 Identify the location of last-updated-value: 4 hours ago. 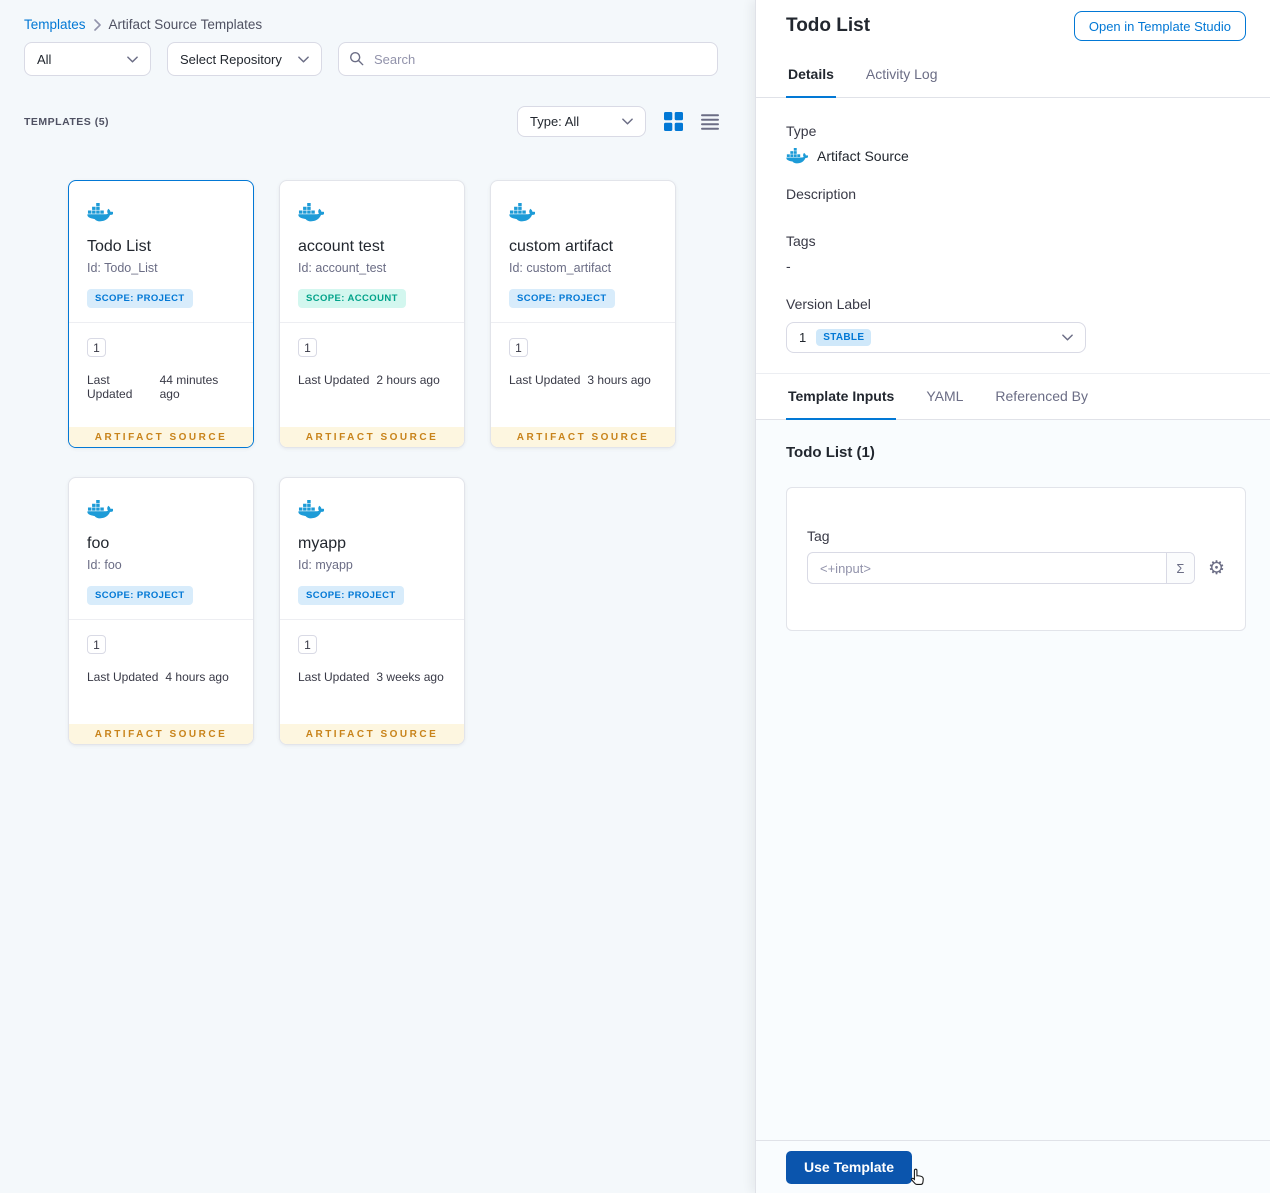
(197, 677).